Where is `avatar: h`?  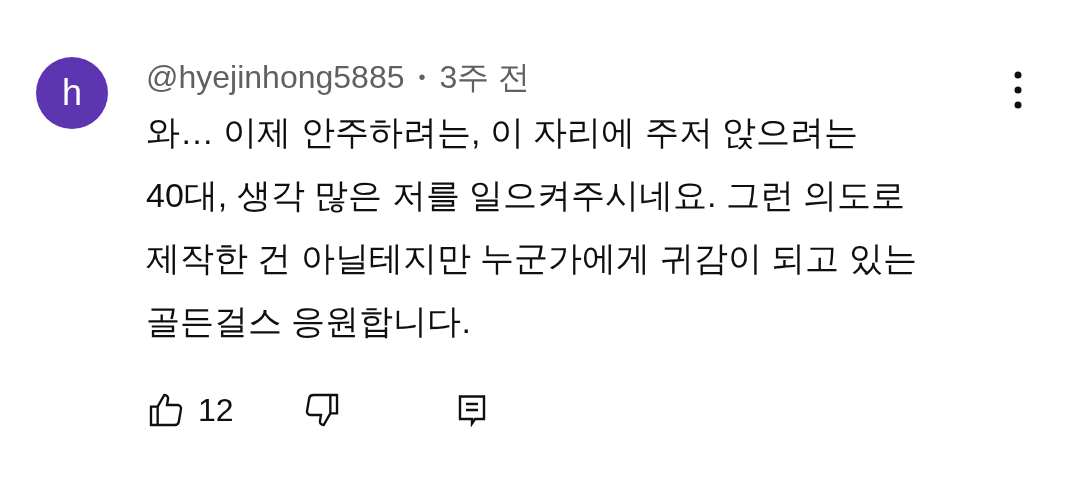 avatar: h is located at coordinates (72, 93).